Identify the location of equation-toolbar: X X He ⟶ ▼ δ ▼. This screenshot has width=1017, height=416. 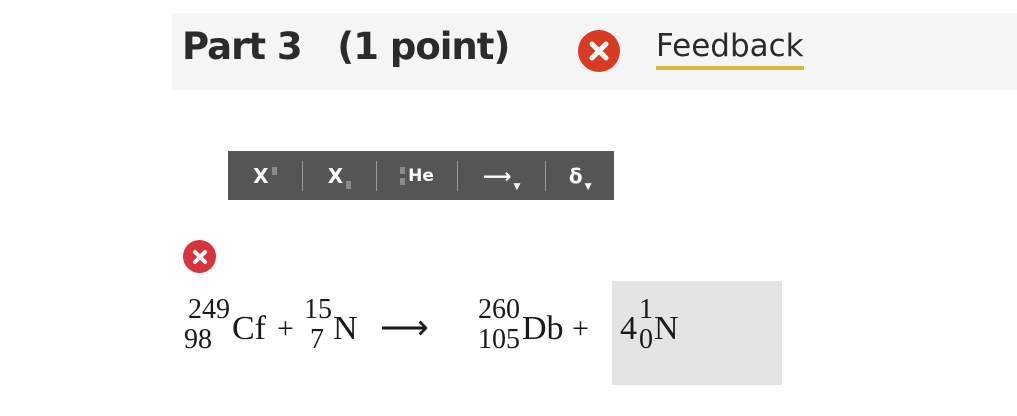
(421, 175).